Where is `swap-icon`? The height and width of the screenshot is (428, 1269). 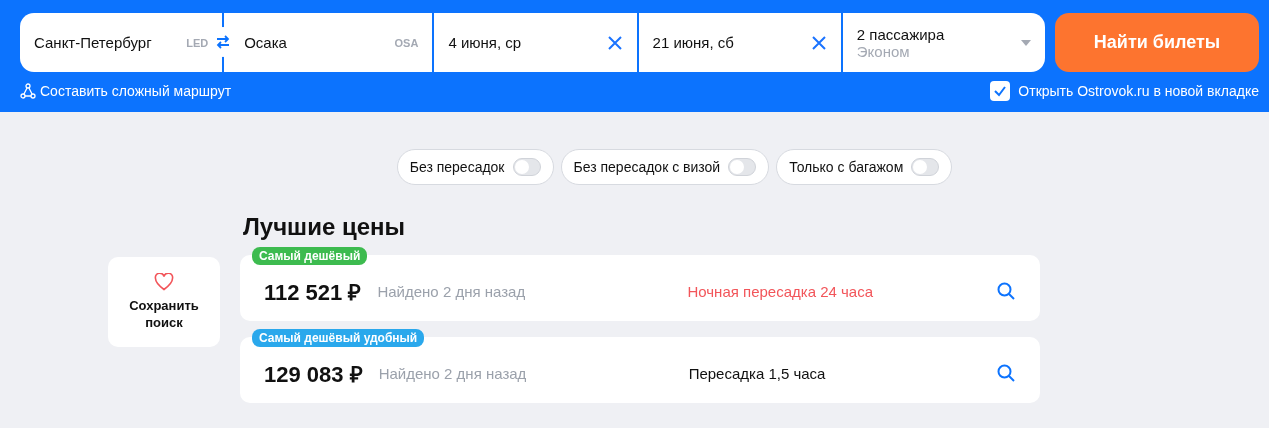 swap-icon is located at coordinates (223, 42).